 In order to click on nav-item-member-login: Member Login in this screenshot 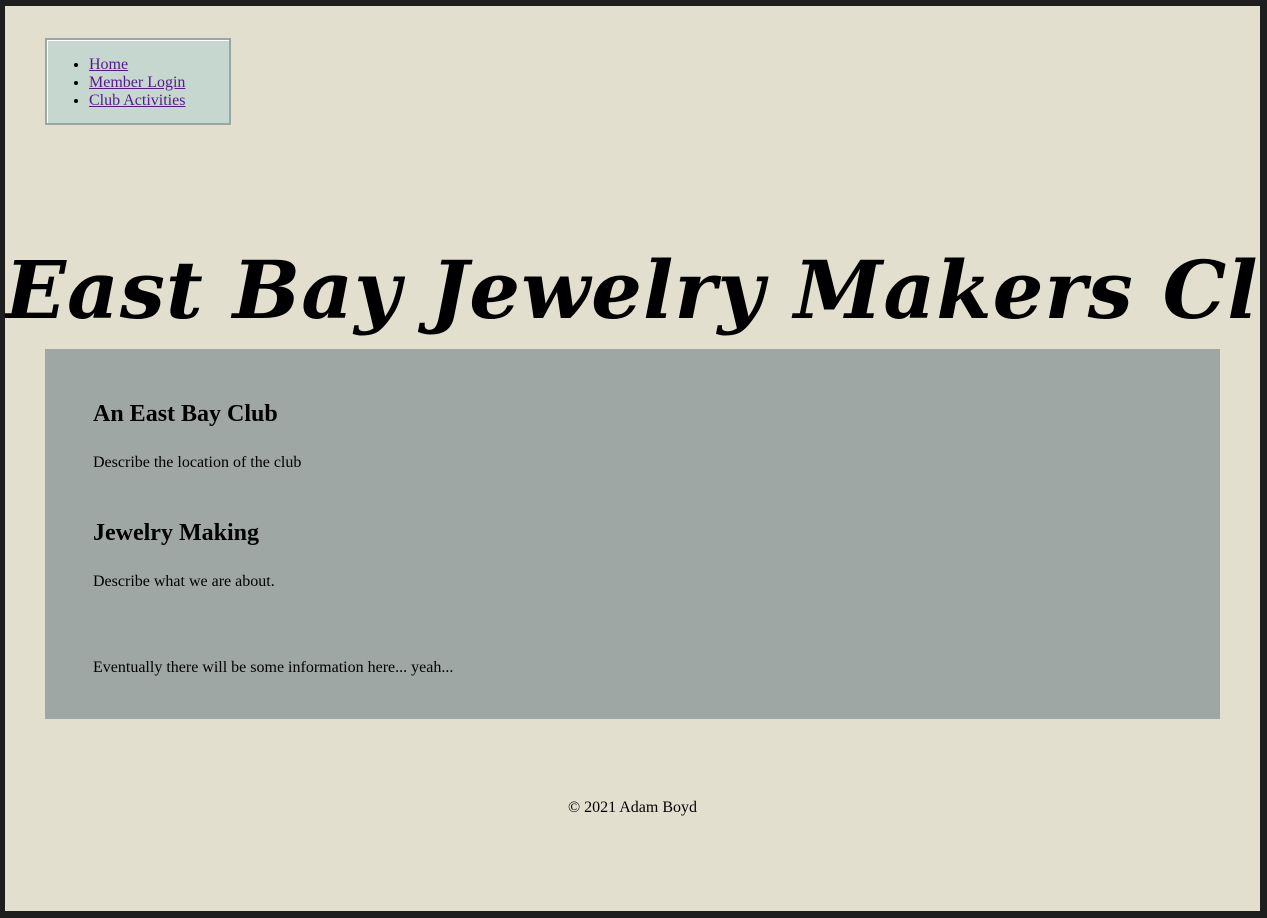, I will do `click(137, 83)`.